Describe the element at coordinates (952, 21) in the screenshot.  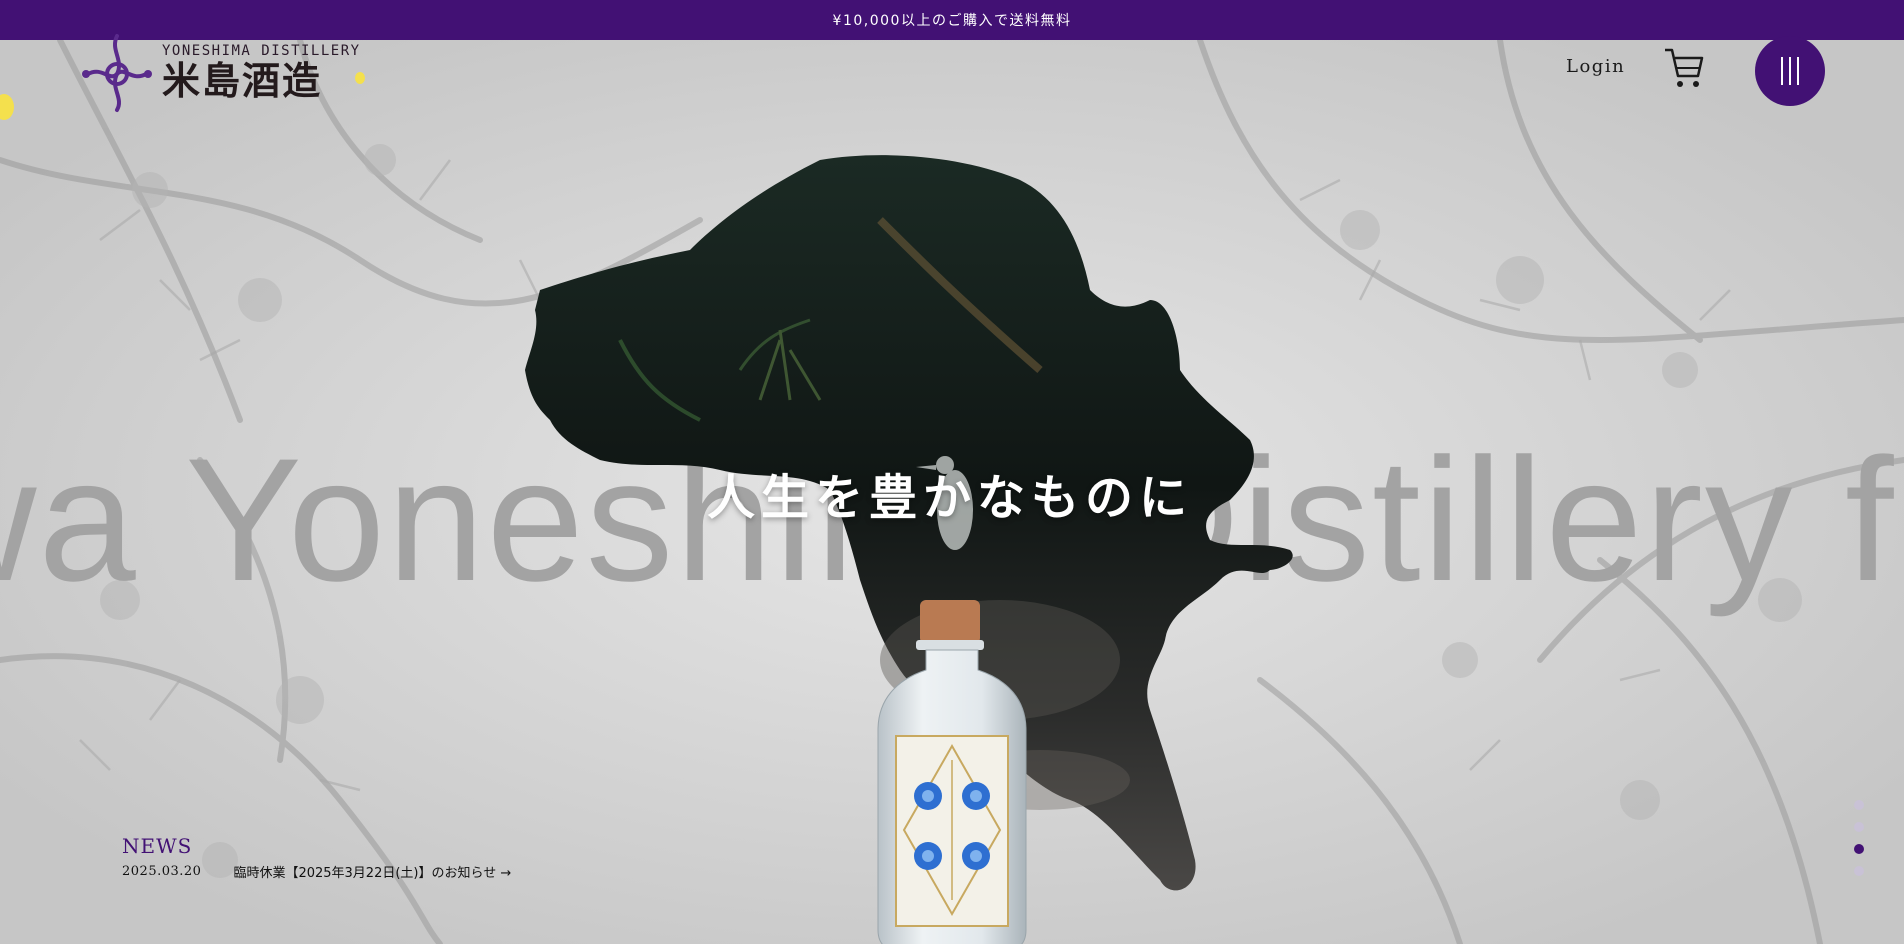
I see `announcement-text: ¥10,000以上のご購入で送料無料` at that location.